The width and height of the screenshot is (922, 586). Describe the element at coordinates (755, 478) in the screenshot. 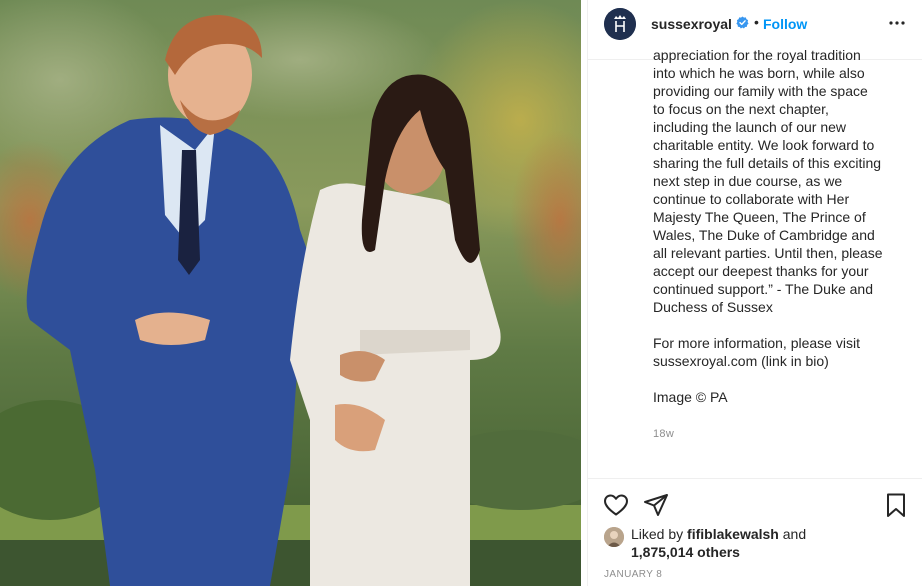

I see `actions-divider` at that location.